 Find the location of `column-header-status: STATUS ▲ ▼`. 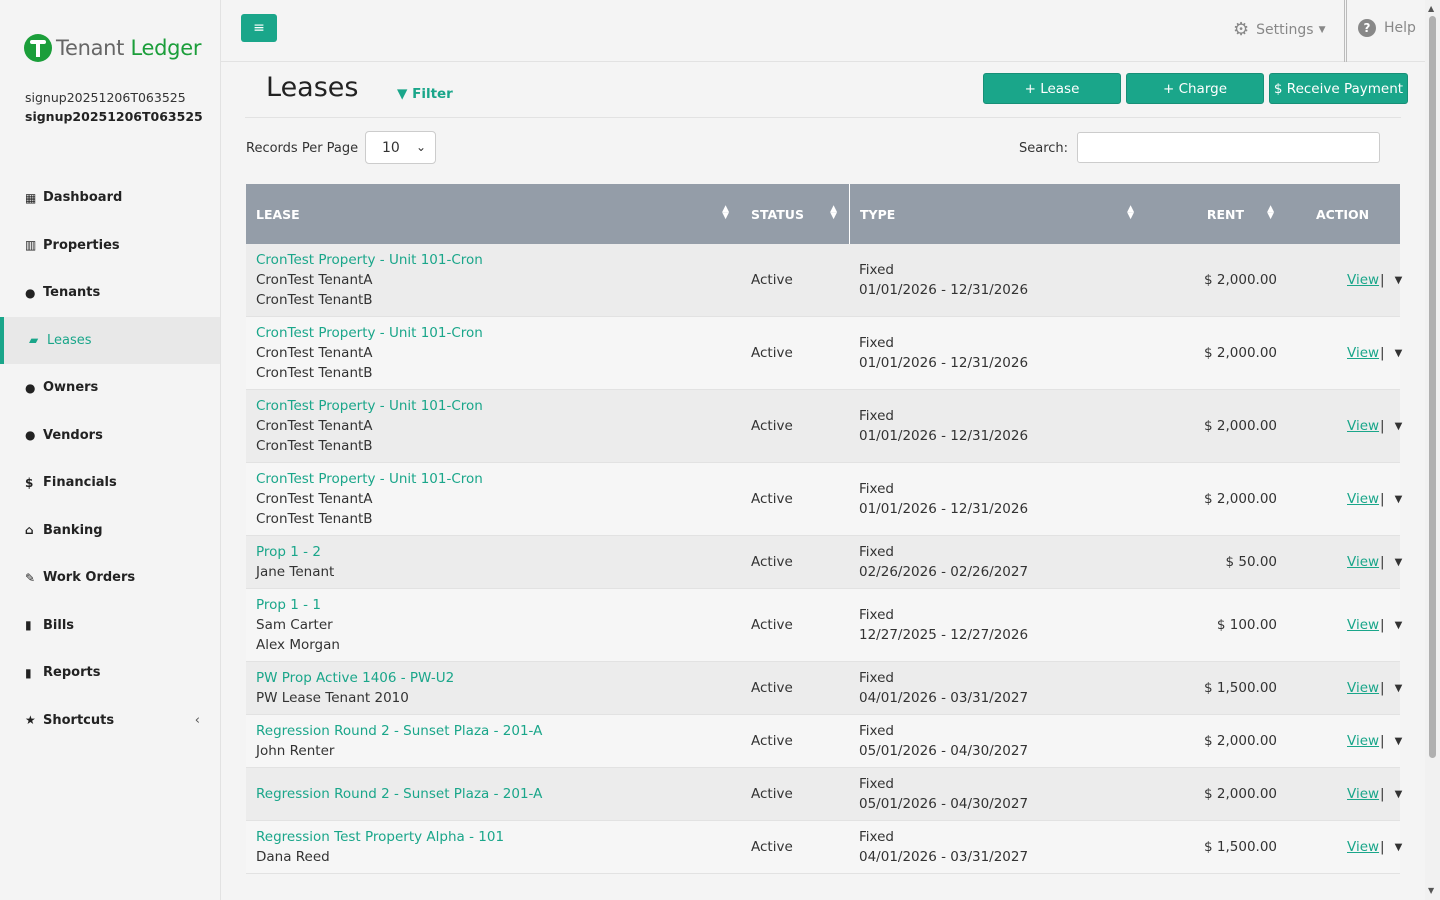

column-header-status: STATUS ▲ ▼ is located at coordinates (795, 214).